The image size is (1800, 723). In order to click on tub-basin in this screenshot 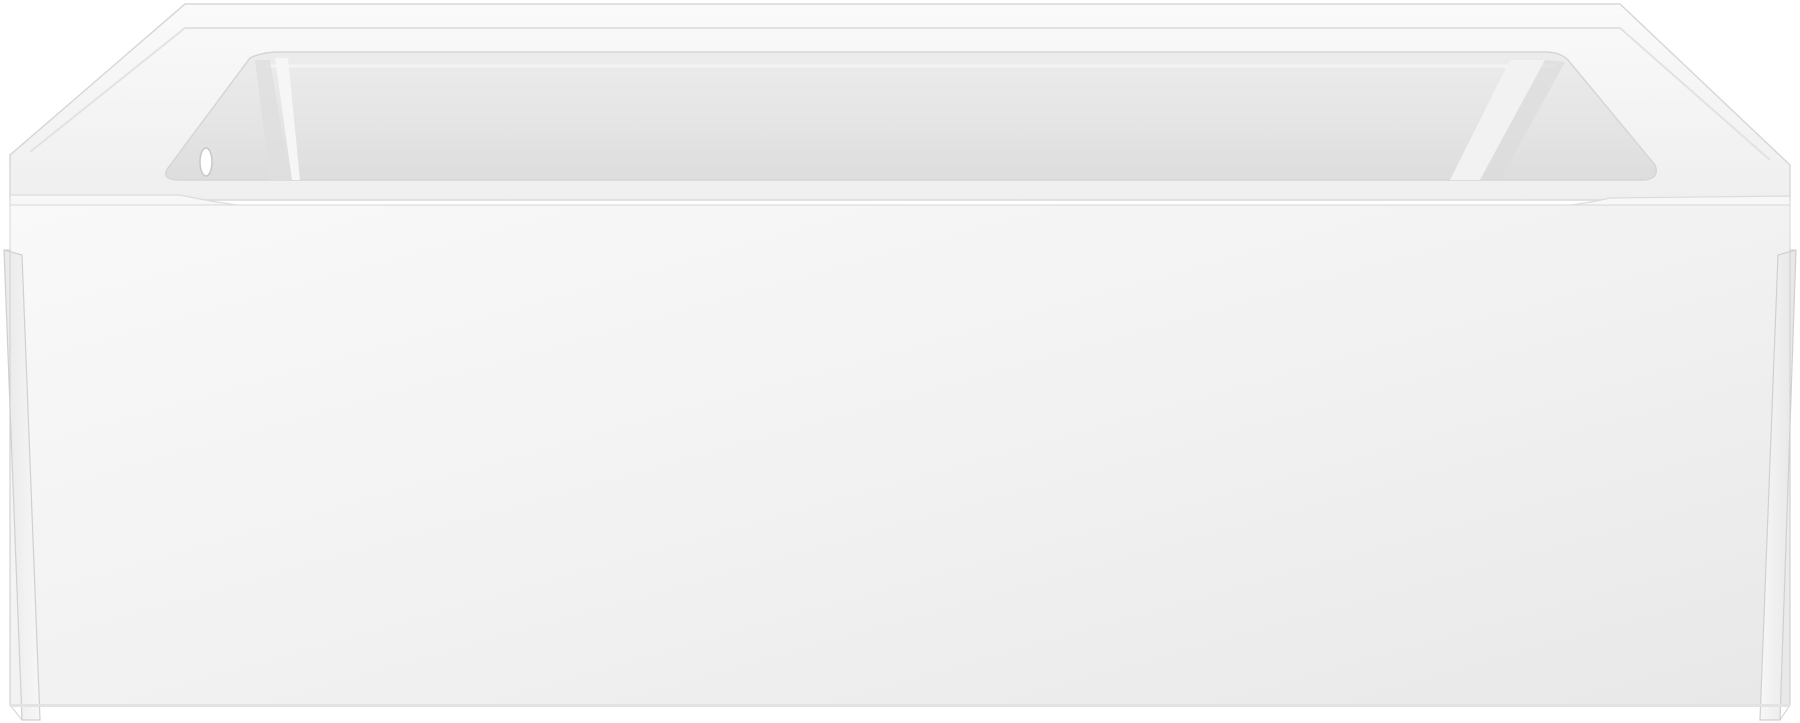, I will do `click(911, 116)`.